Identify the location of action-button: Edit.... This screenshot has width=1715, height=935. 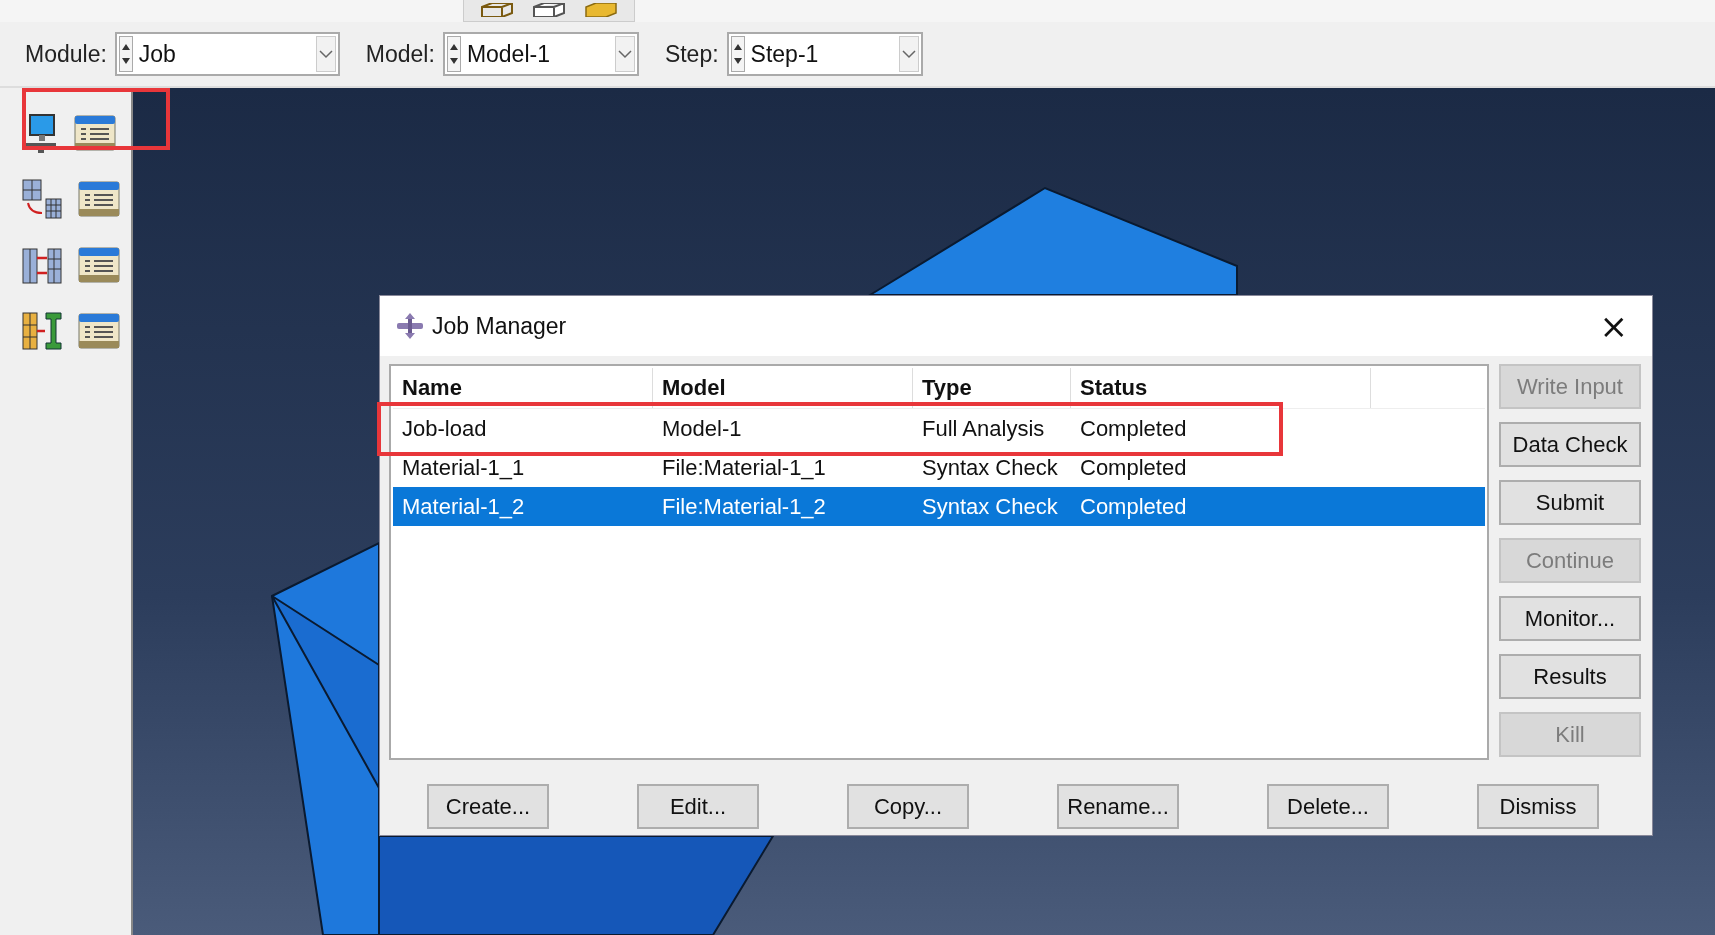
(698, 806).